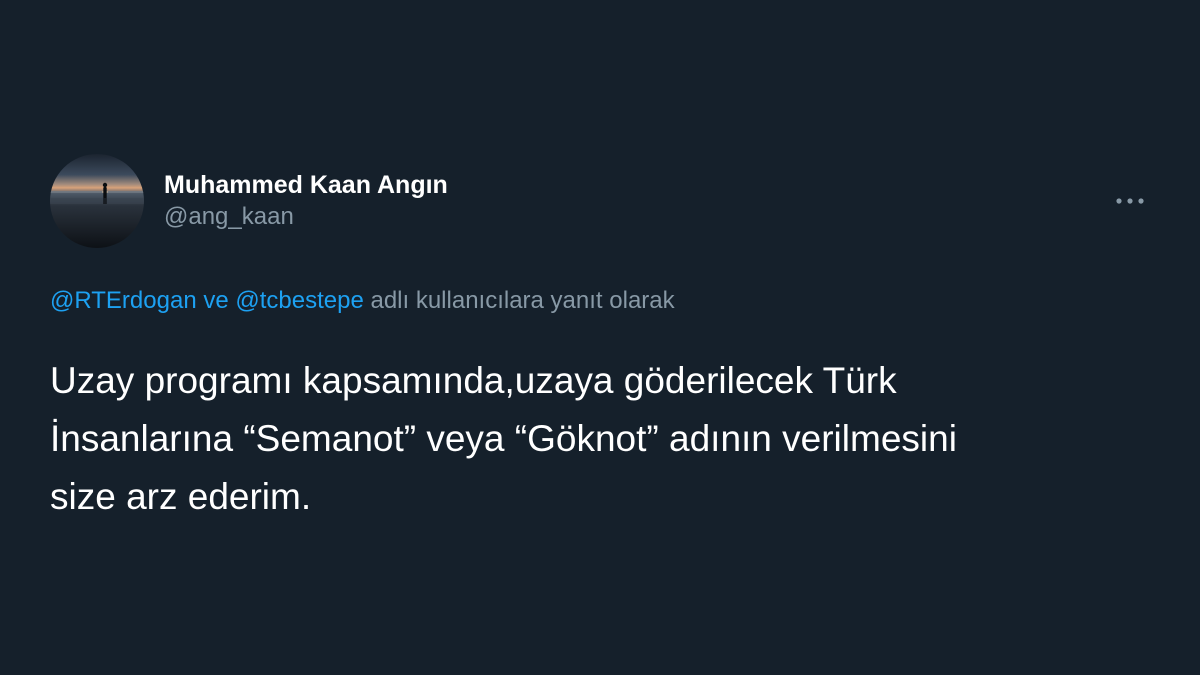  What do you see at coordinates (299, 300) in the screenshot?
I see `mention-tcbestepe: @tcbestepe` at bounding box center [299, 300].